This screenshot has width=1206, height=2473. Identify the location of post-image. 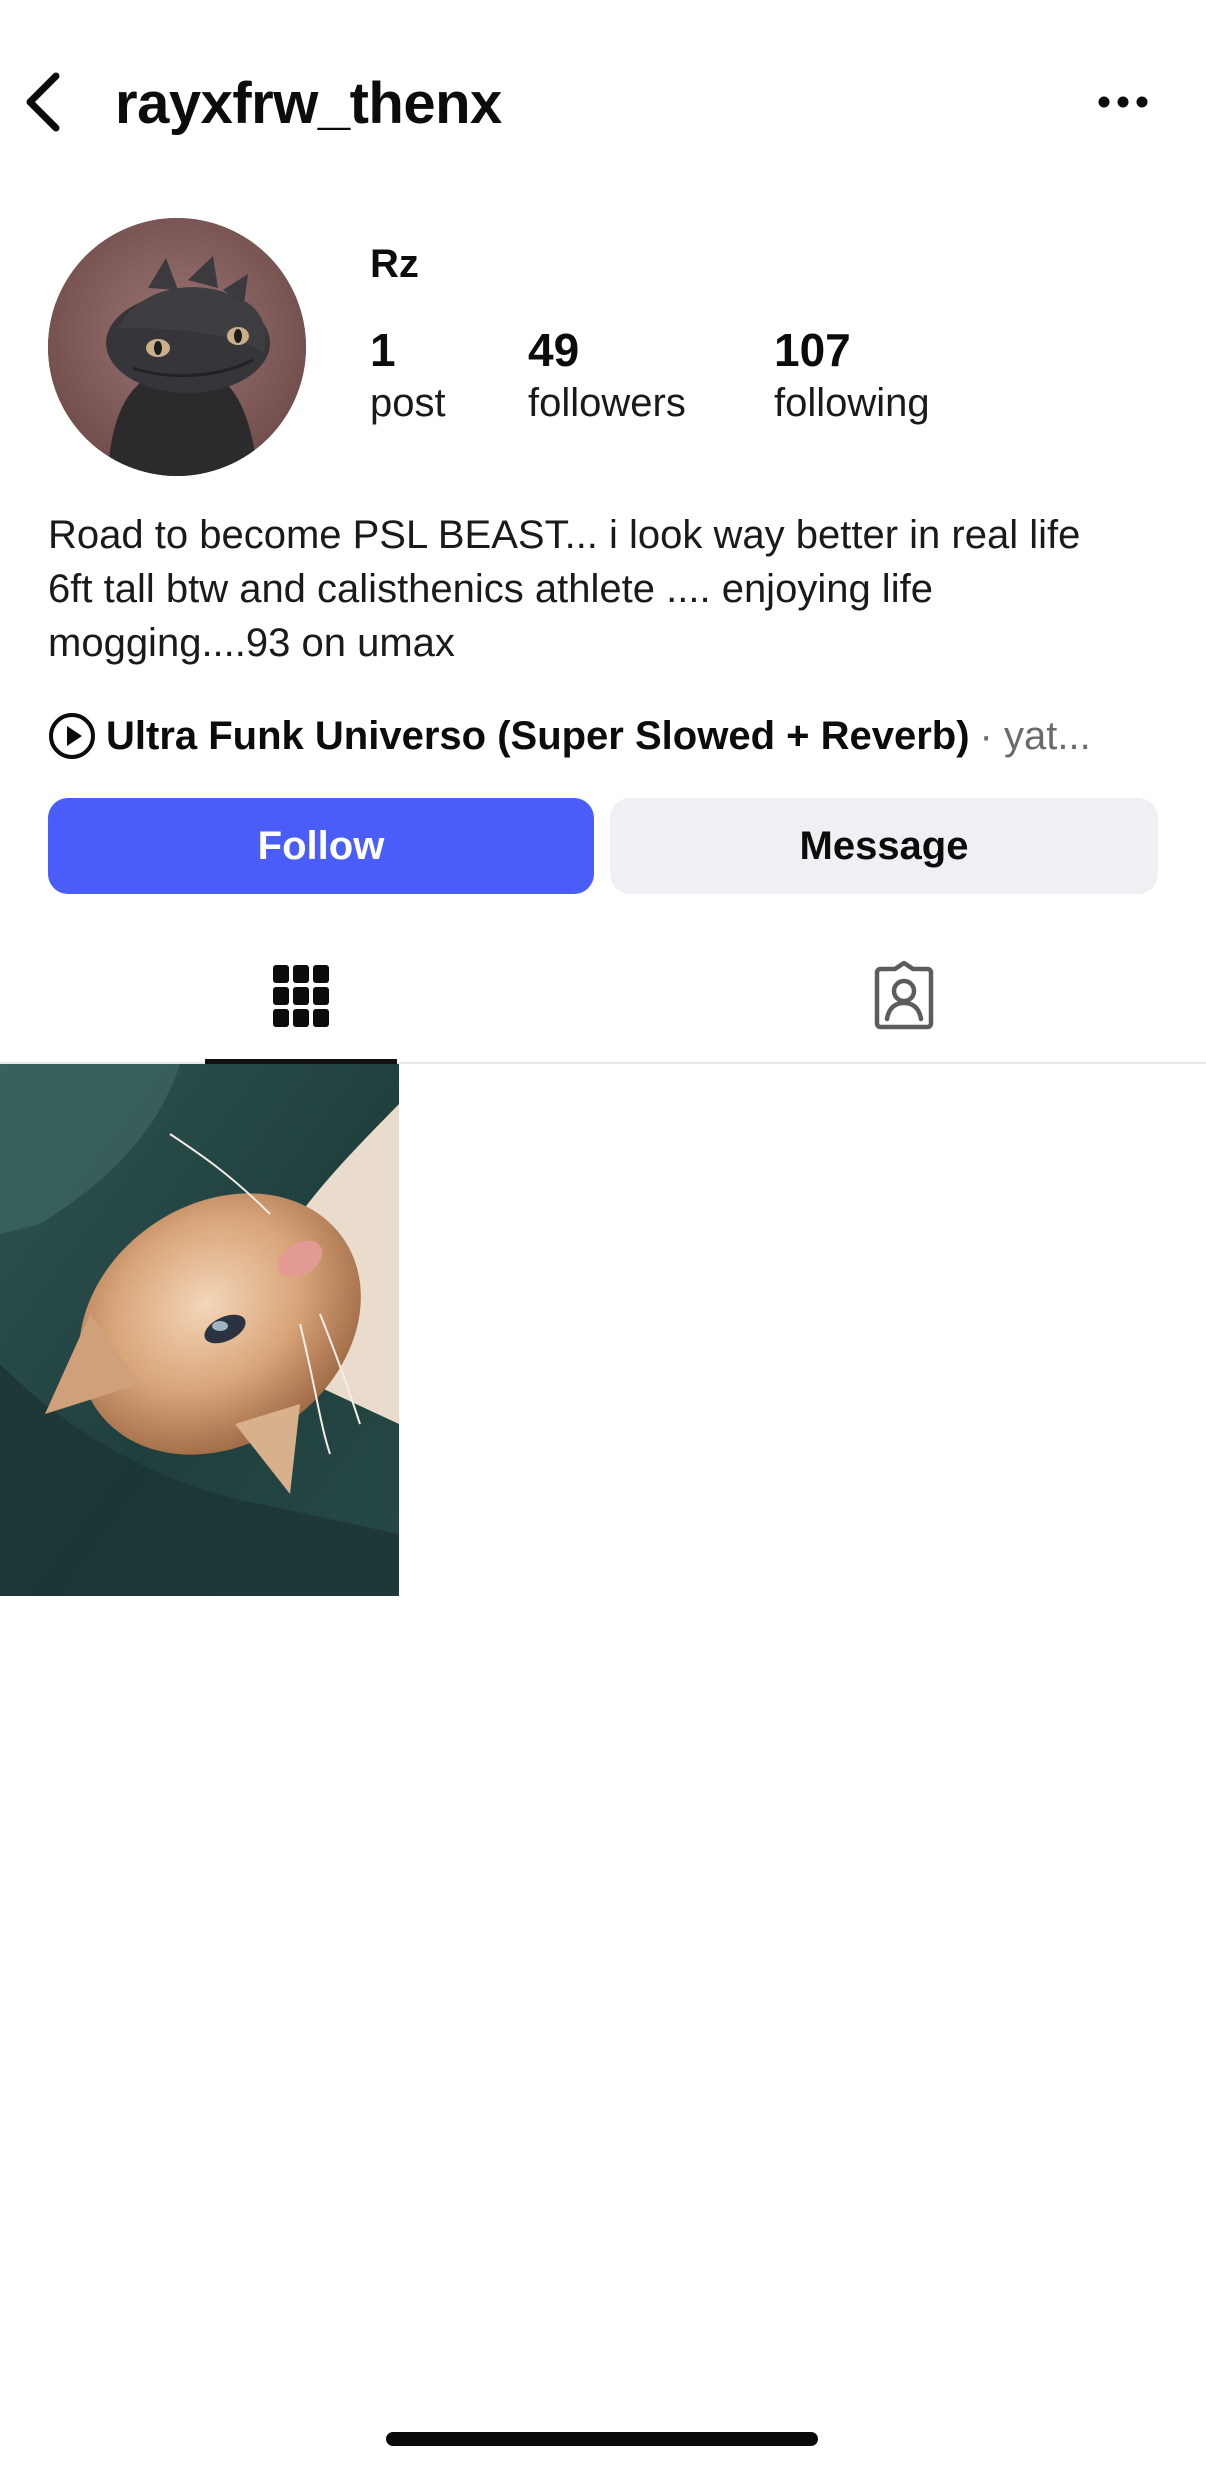
(199, 1330).